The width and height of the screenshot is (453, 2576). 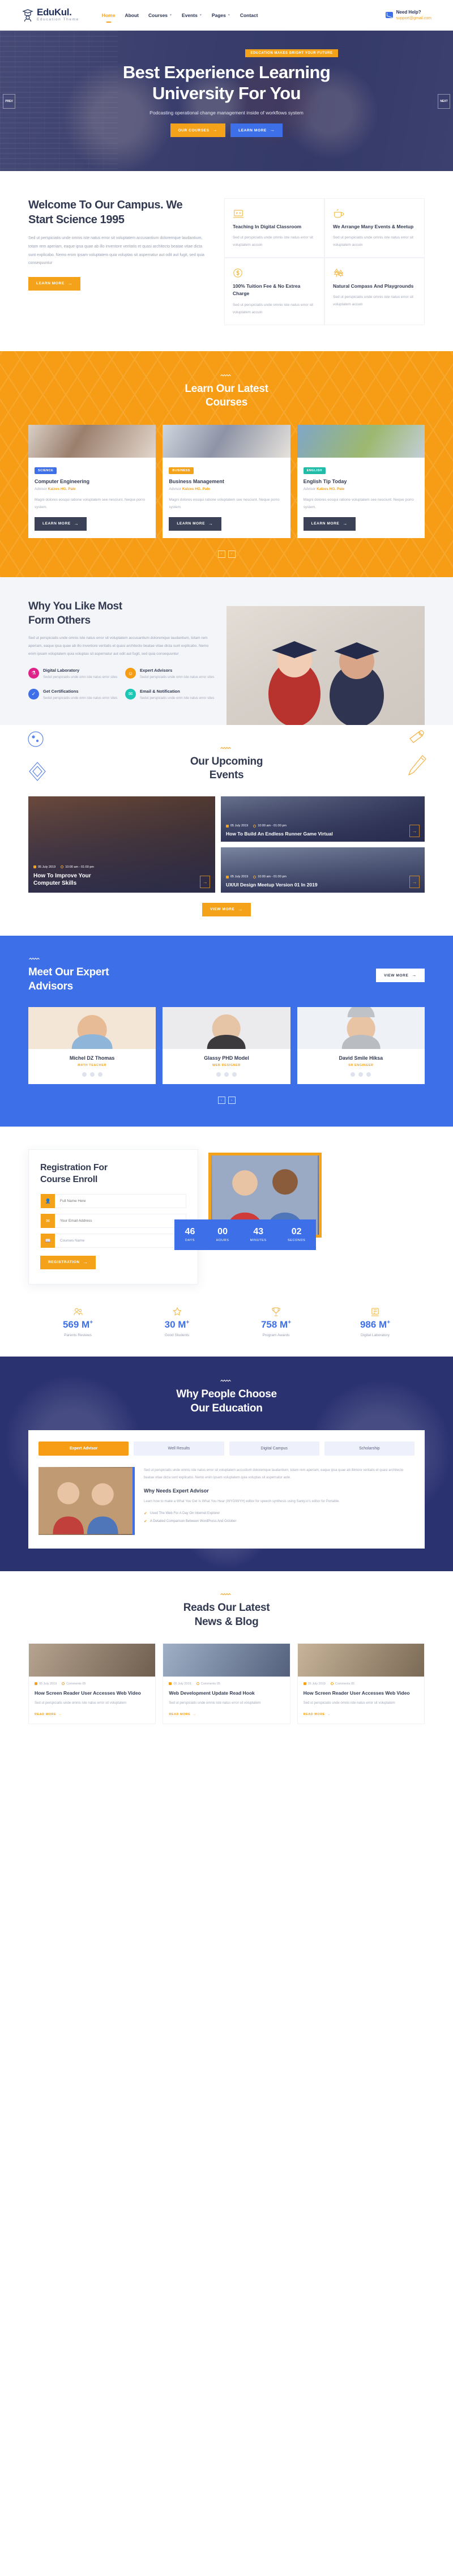 What do you see at coordinates (226, 395) in the screenshot?
I see `courses-heading: Learn Our Latest Courses` at bounding box center [226, 395].